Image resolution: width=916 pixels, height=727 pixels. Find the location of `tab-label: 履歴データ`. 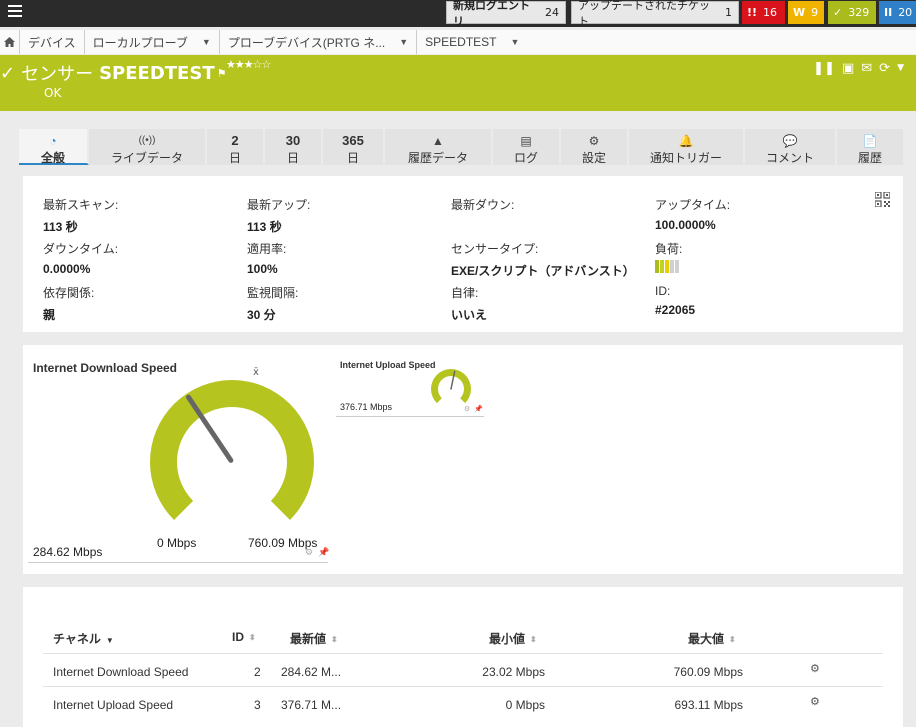

tab-label: 履歴データ is located at coordinates (437, 158).